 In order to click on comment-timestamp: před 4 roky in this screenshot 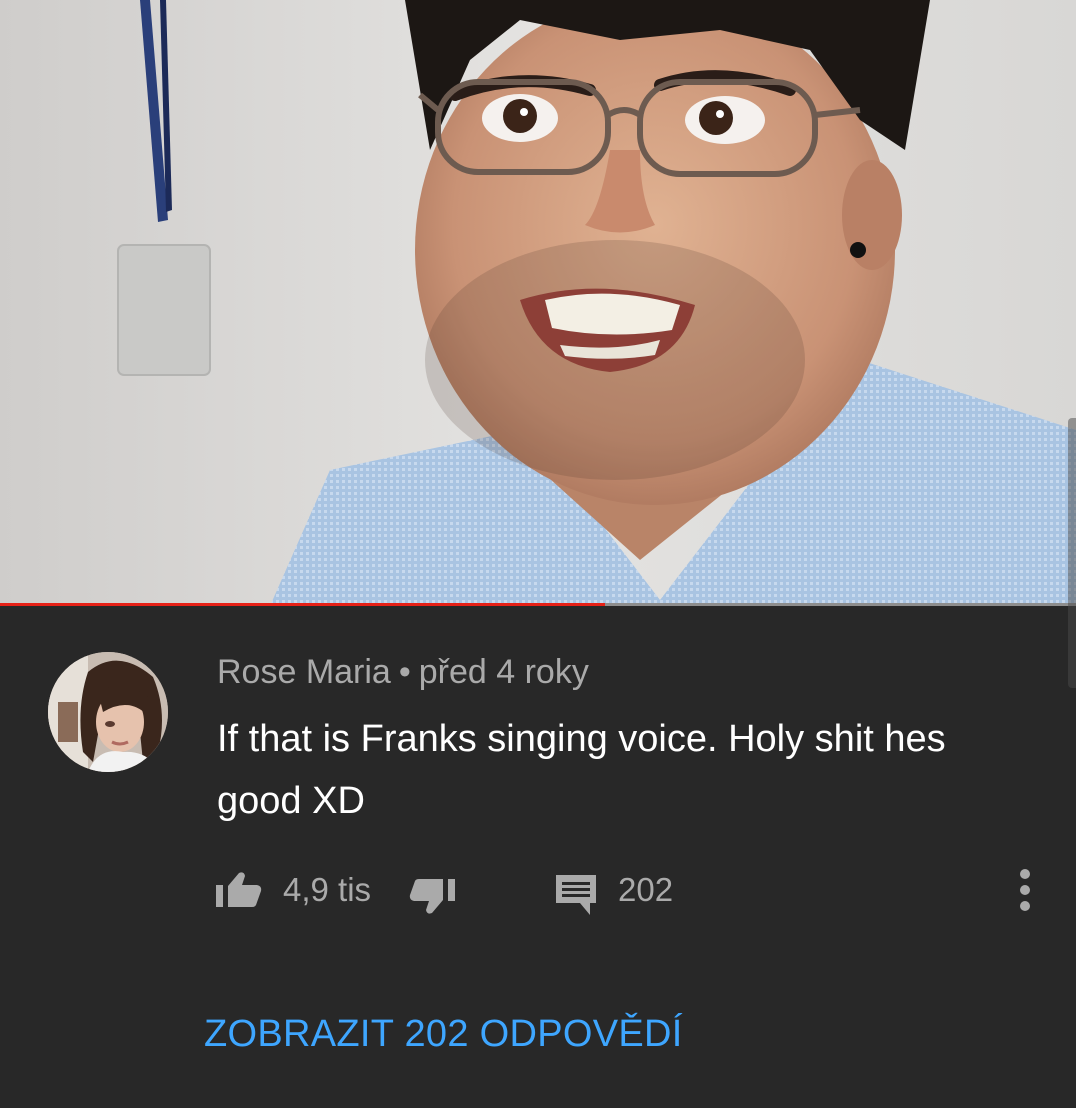, I will do `click(503, 672)`.